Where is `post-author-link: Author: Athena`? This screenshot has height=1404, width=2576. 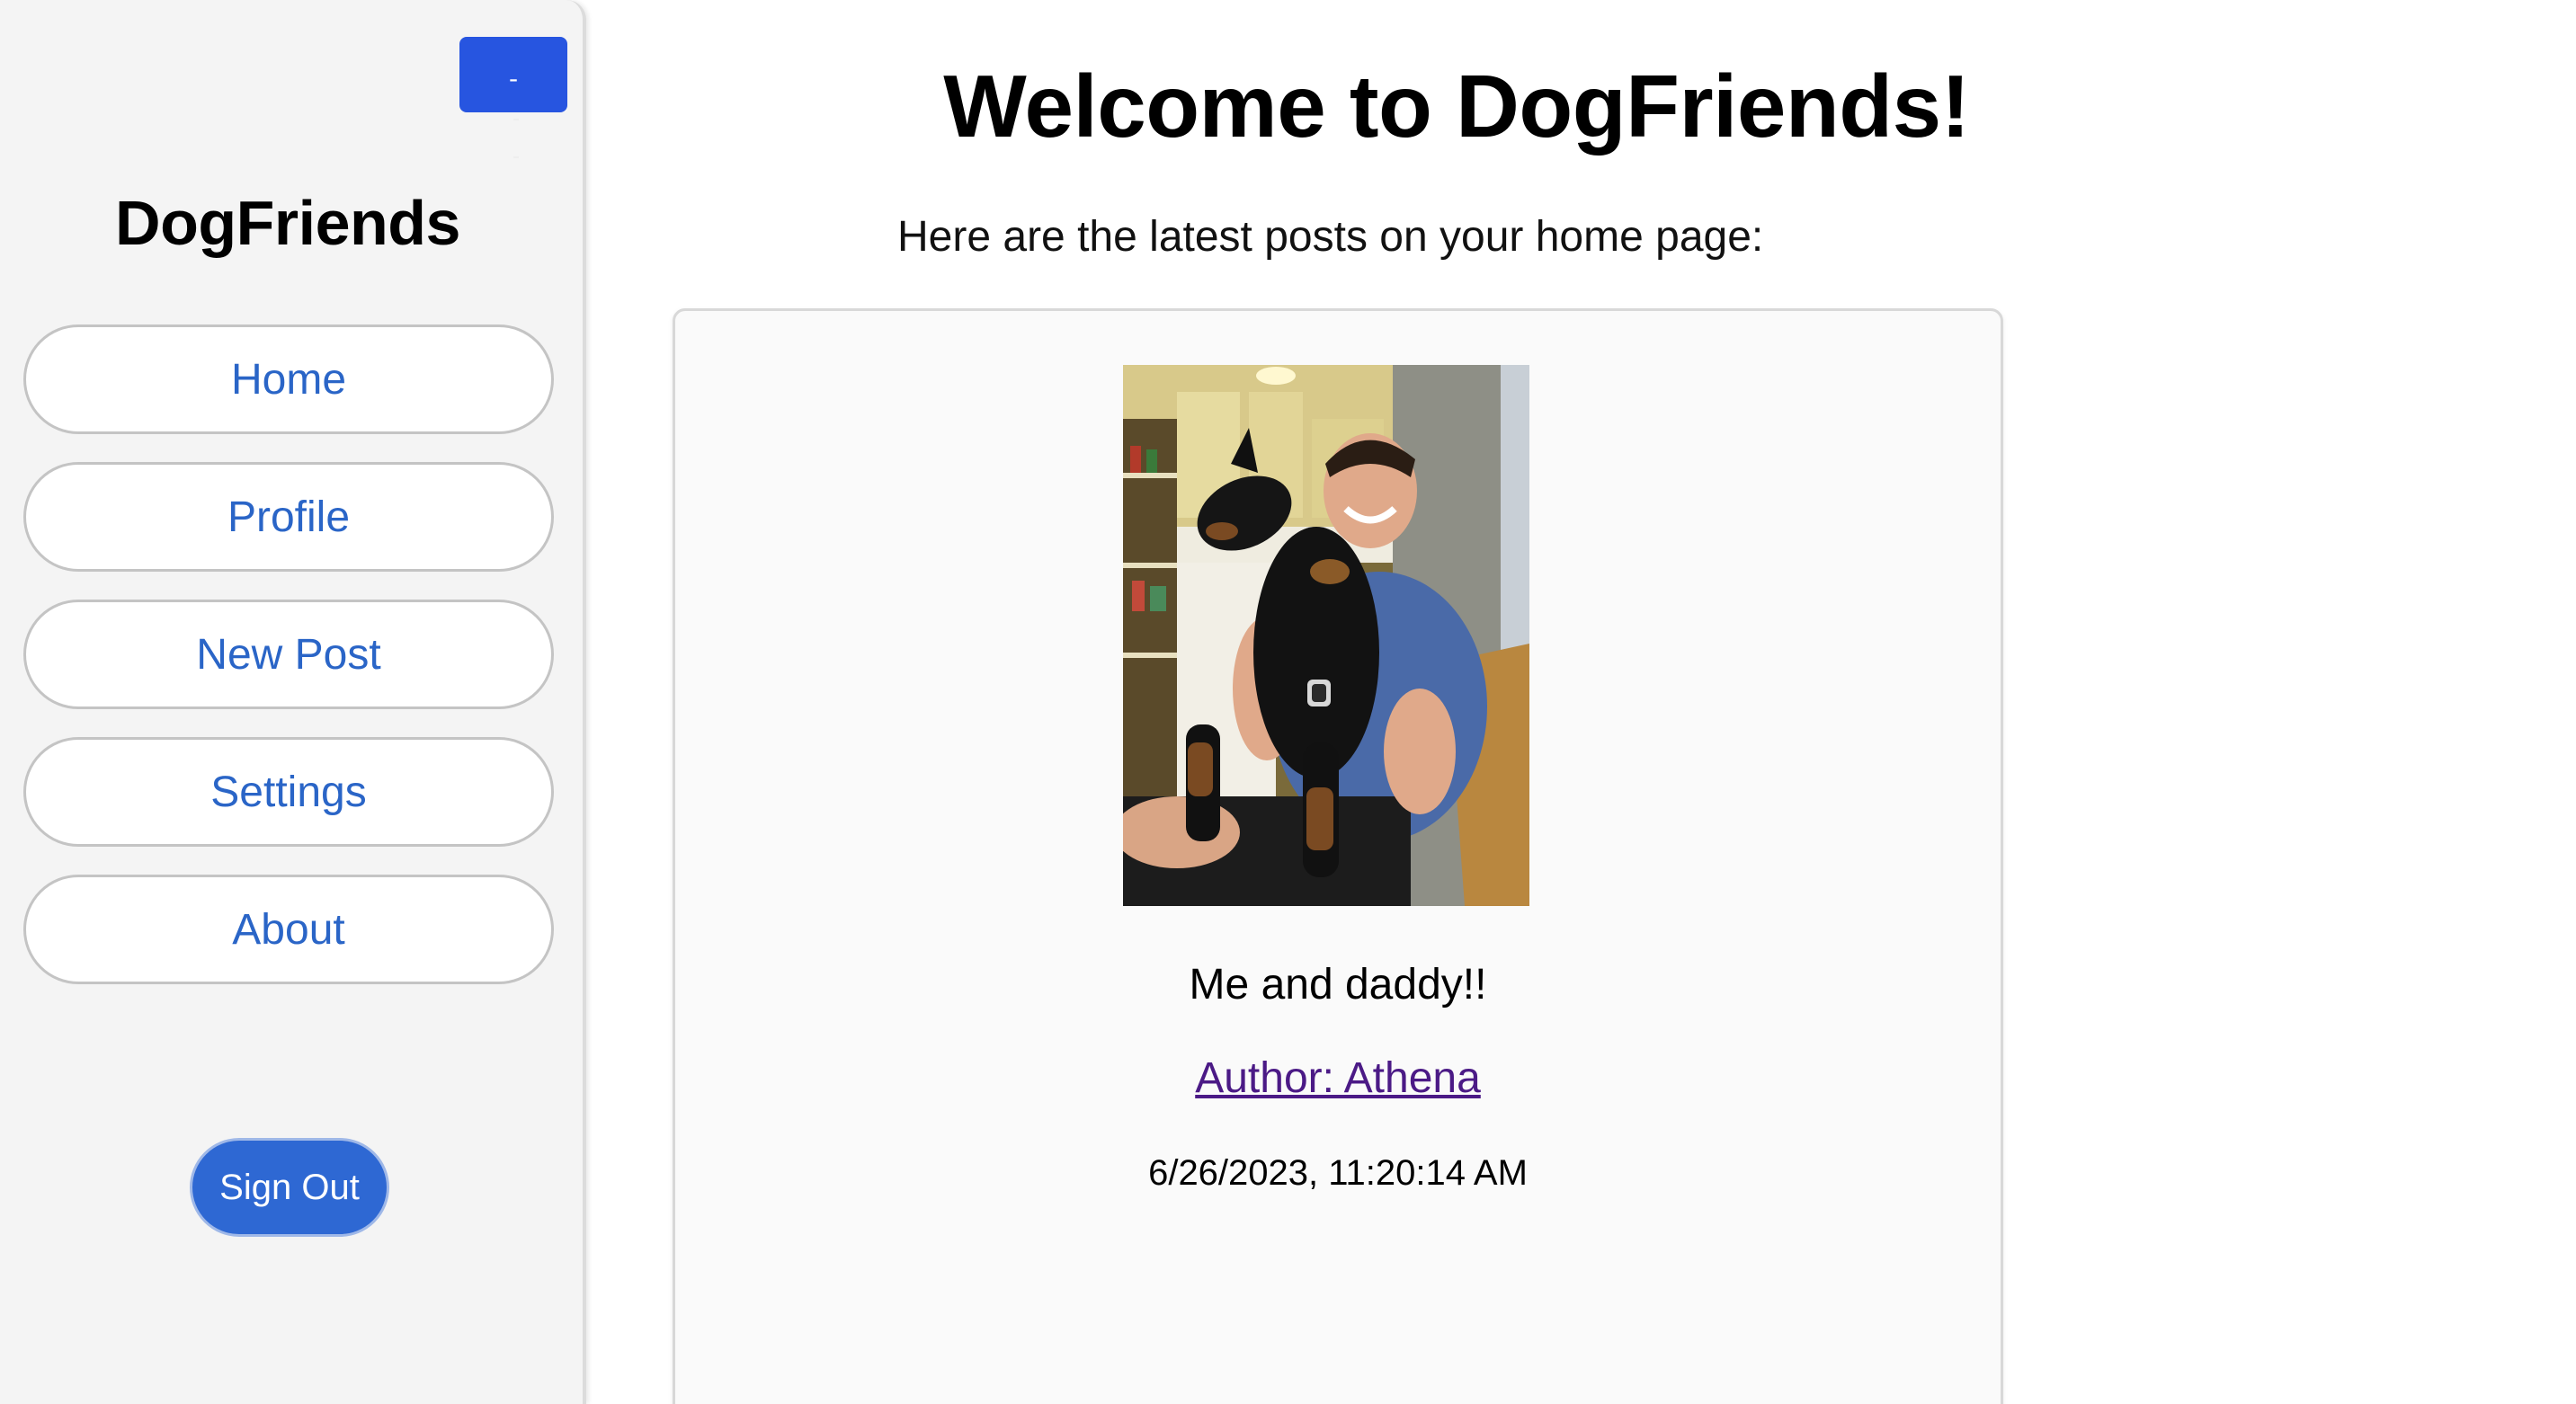 post-author-link: Author: Athena is located at coordinates (1338, 1078).